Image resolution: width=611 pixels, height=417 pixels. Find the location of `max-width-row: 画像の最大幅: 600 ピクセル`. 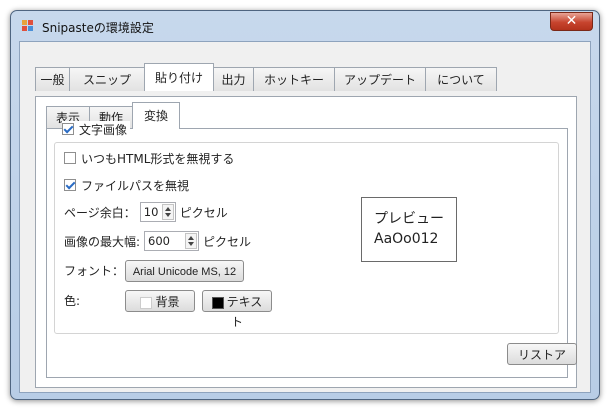

max-width-row: 画像の最大幅: 600 ピクセル is located at coordinates (157, 241).